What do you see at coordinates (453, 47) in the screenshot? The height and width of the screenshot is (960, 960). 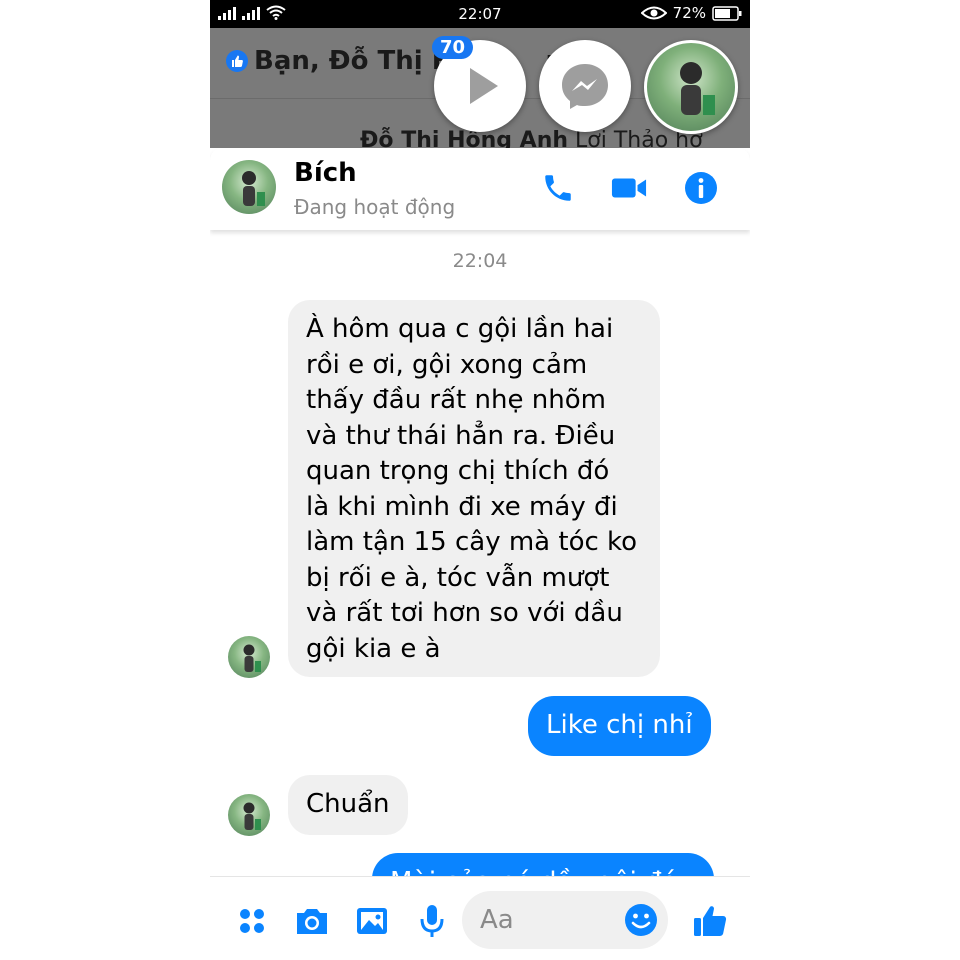 I see `unread-badge: 70` at bounding box center [453, 47].